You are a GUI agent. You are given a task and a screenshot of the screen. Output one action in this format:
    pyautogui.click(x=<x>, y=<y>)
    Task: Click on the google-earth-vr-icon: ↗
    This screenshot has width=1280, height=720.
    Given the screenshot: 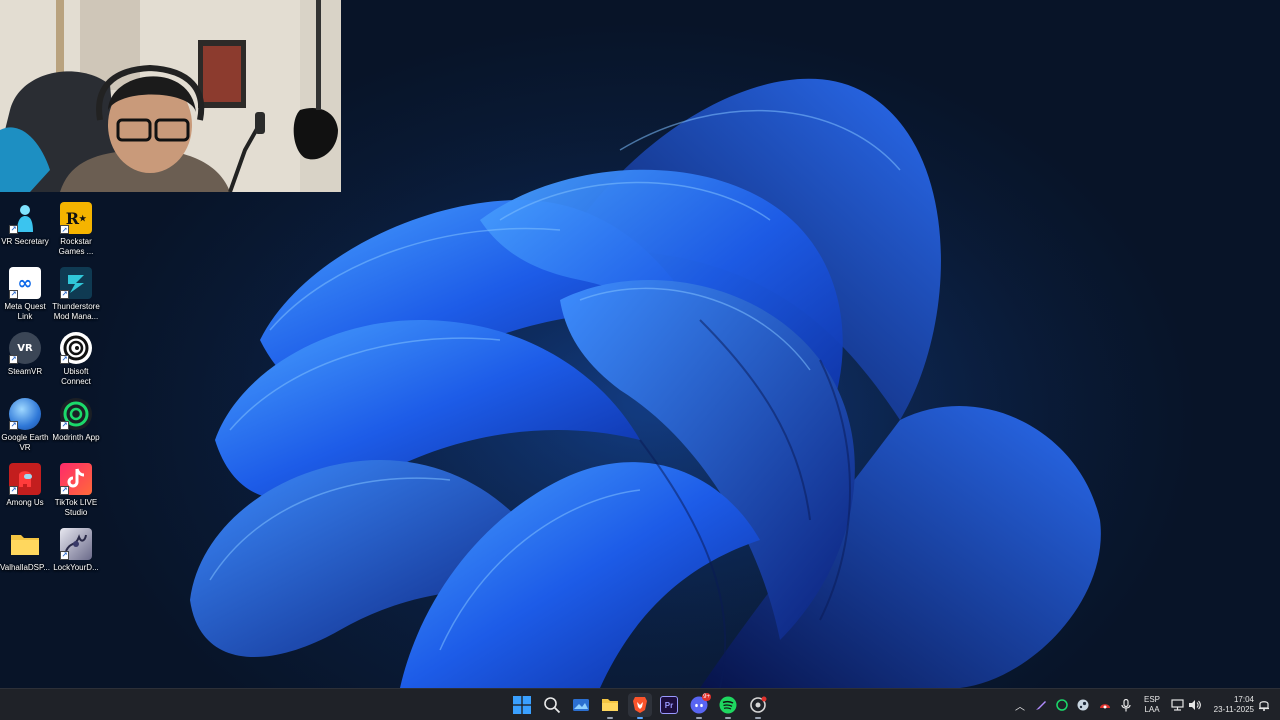 What is the action you would take?
    pyautogui.click(x=25, y=414)
    